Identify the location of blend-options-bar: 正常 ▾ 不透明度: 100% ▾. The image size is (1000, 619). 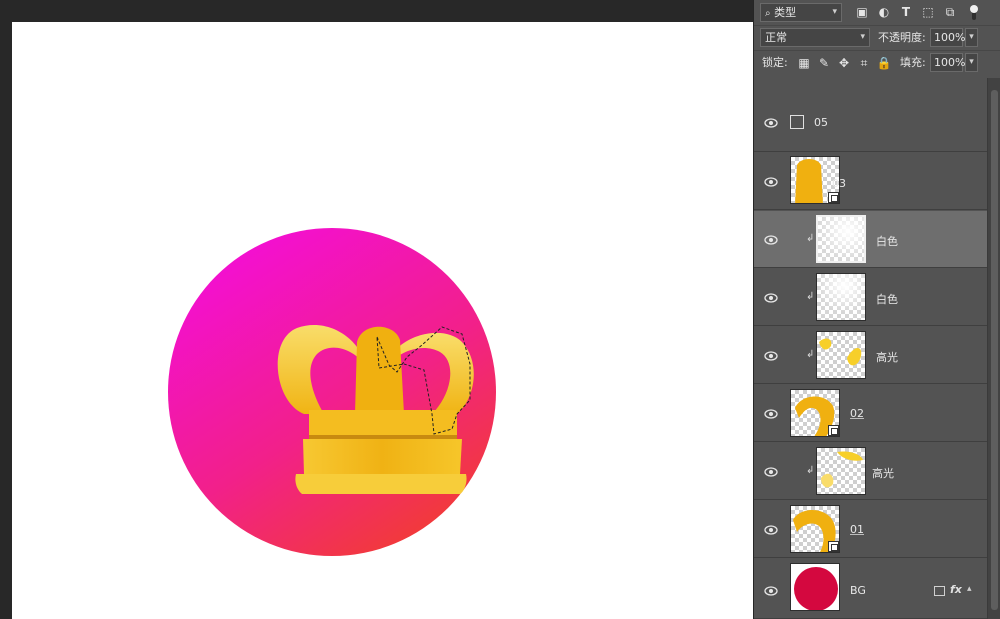
(877, 37).